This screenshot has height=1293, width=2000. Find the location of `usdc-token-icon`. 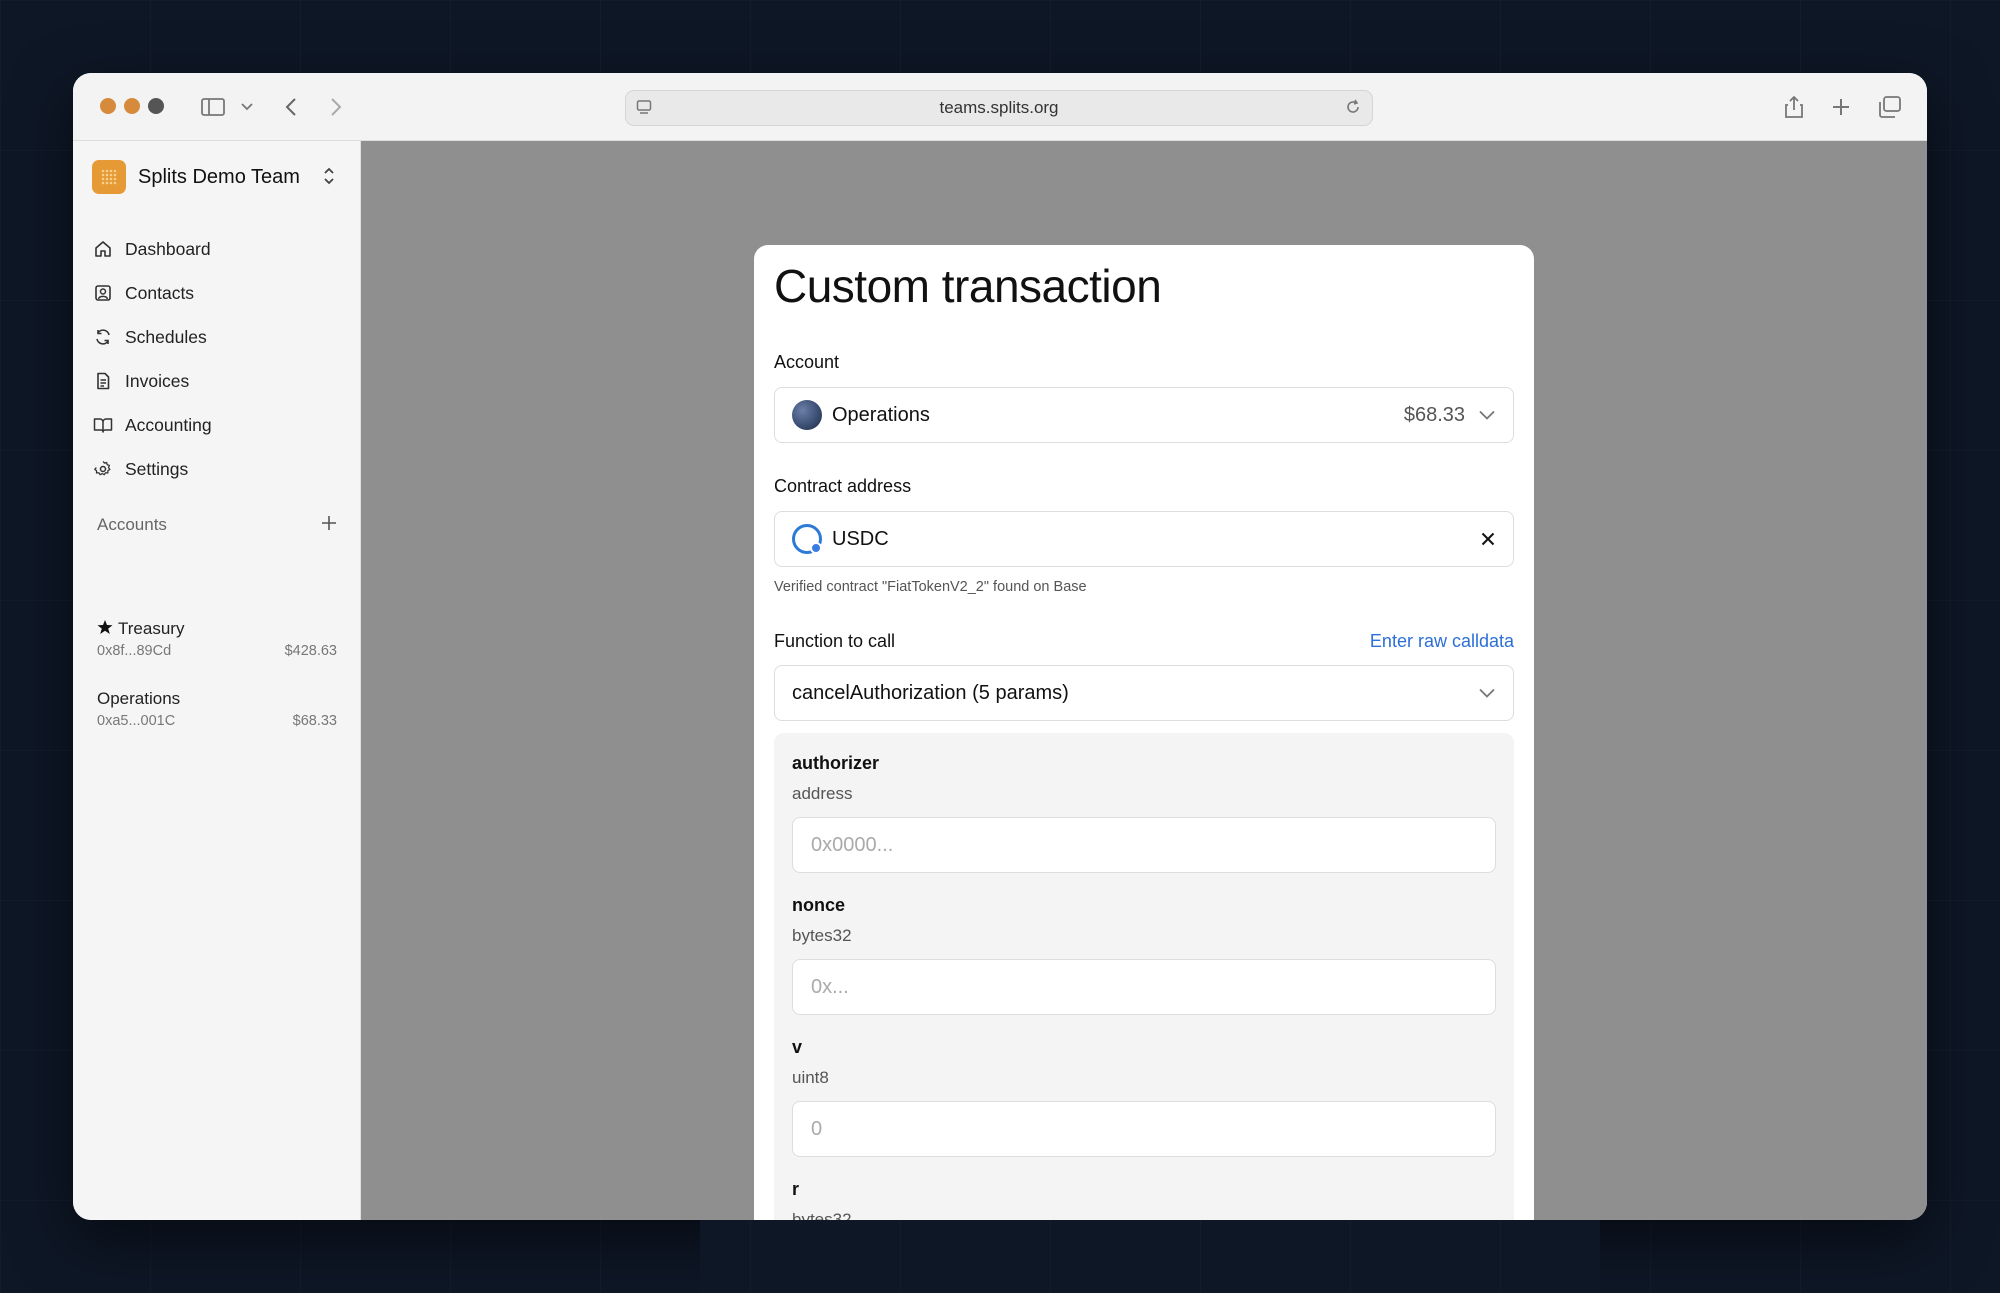

usdc-token-icon is located at coordinates (807, 539).